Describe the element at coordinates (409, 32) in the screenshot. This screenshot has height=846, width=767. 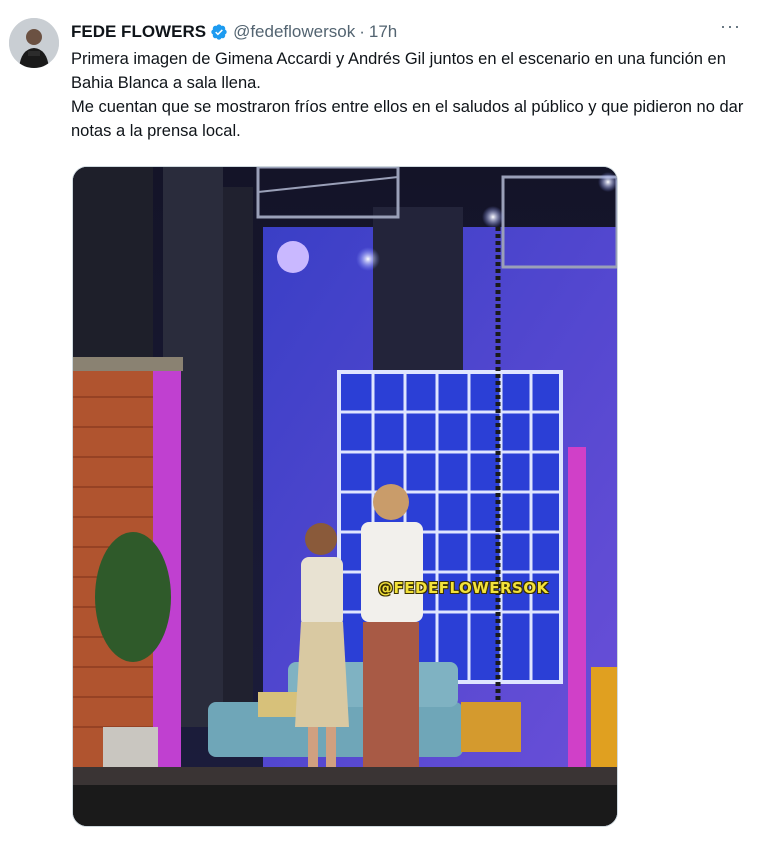
I see `tweet-header: FEDE FLOWERS @fedeflowersok · 17h` at that location.